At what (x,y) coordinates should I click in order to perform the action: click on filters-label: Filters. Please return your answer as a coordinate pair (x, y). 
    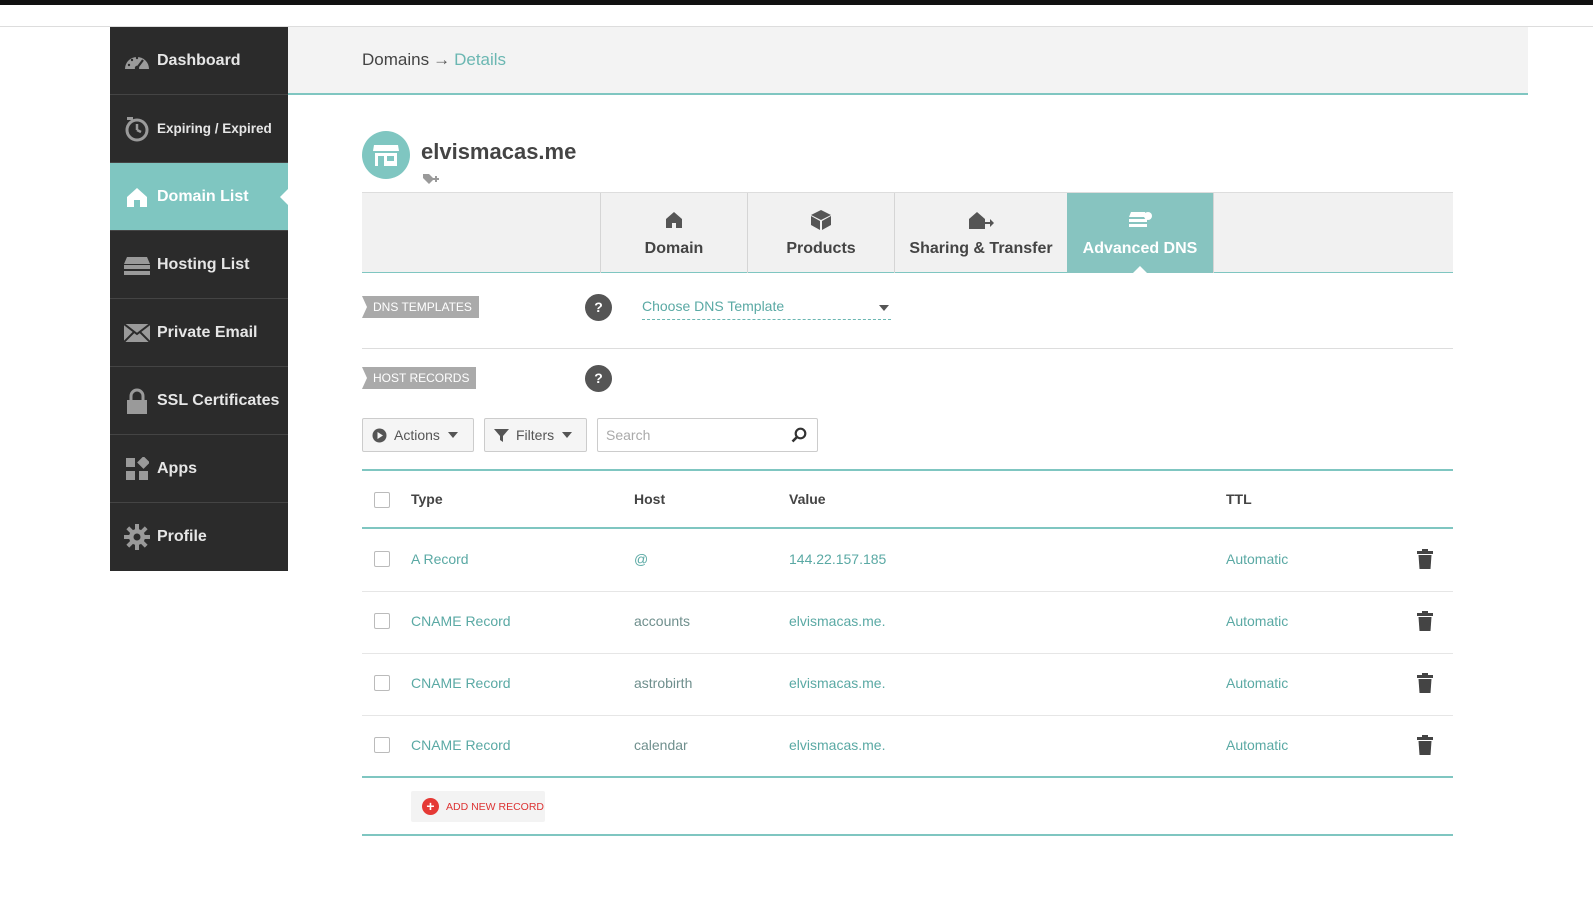
    Looking at the image, I should click on (535, 435).